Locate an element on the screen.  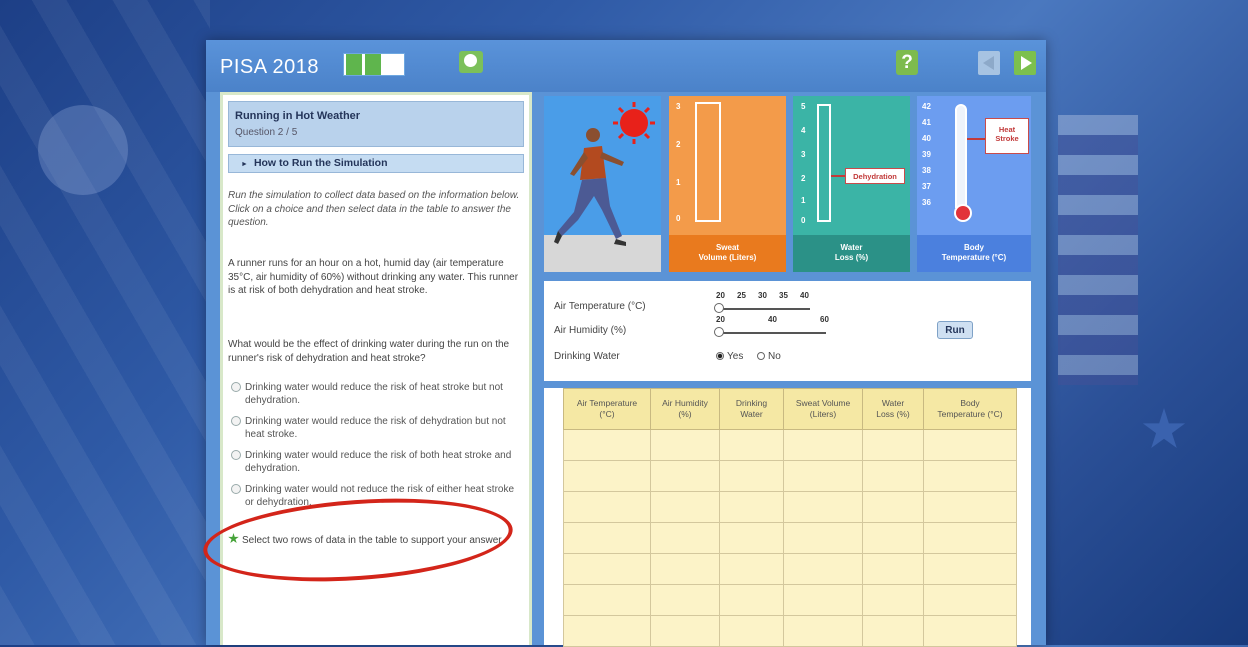
sun-icon is located at coordinates (634, 123).